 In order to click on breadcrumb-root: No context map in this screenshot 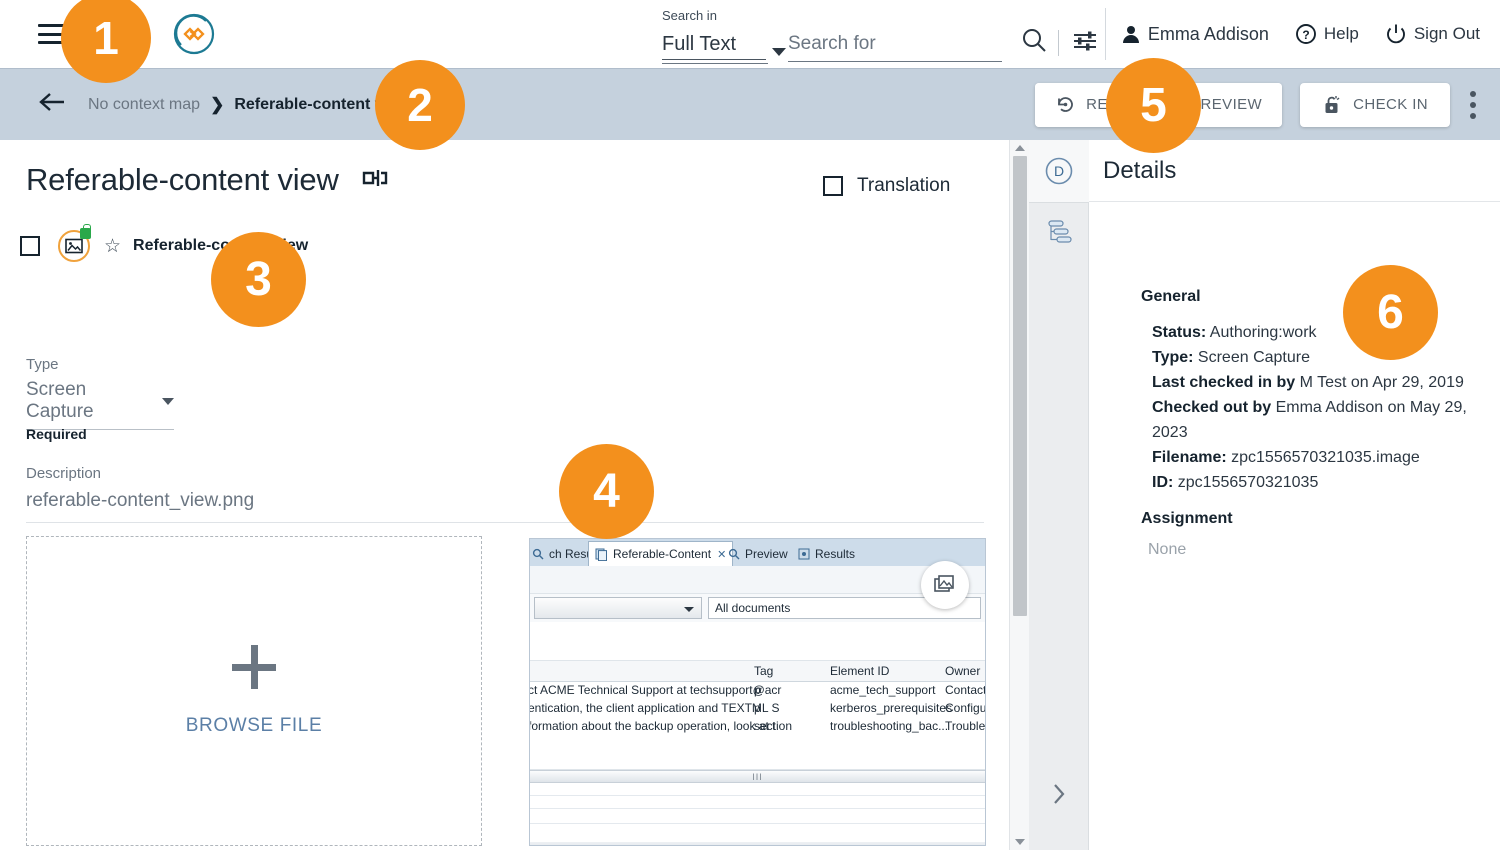, I will do `click(144, 105)`.